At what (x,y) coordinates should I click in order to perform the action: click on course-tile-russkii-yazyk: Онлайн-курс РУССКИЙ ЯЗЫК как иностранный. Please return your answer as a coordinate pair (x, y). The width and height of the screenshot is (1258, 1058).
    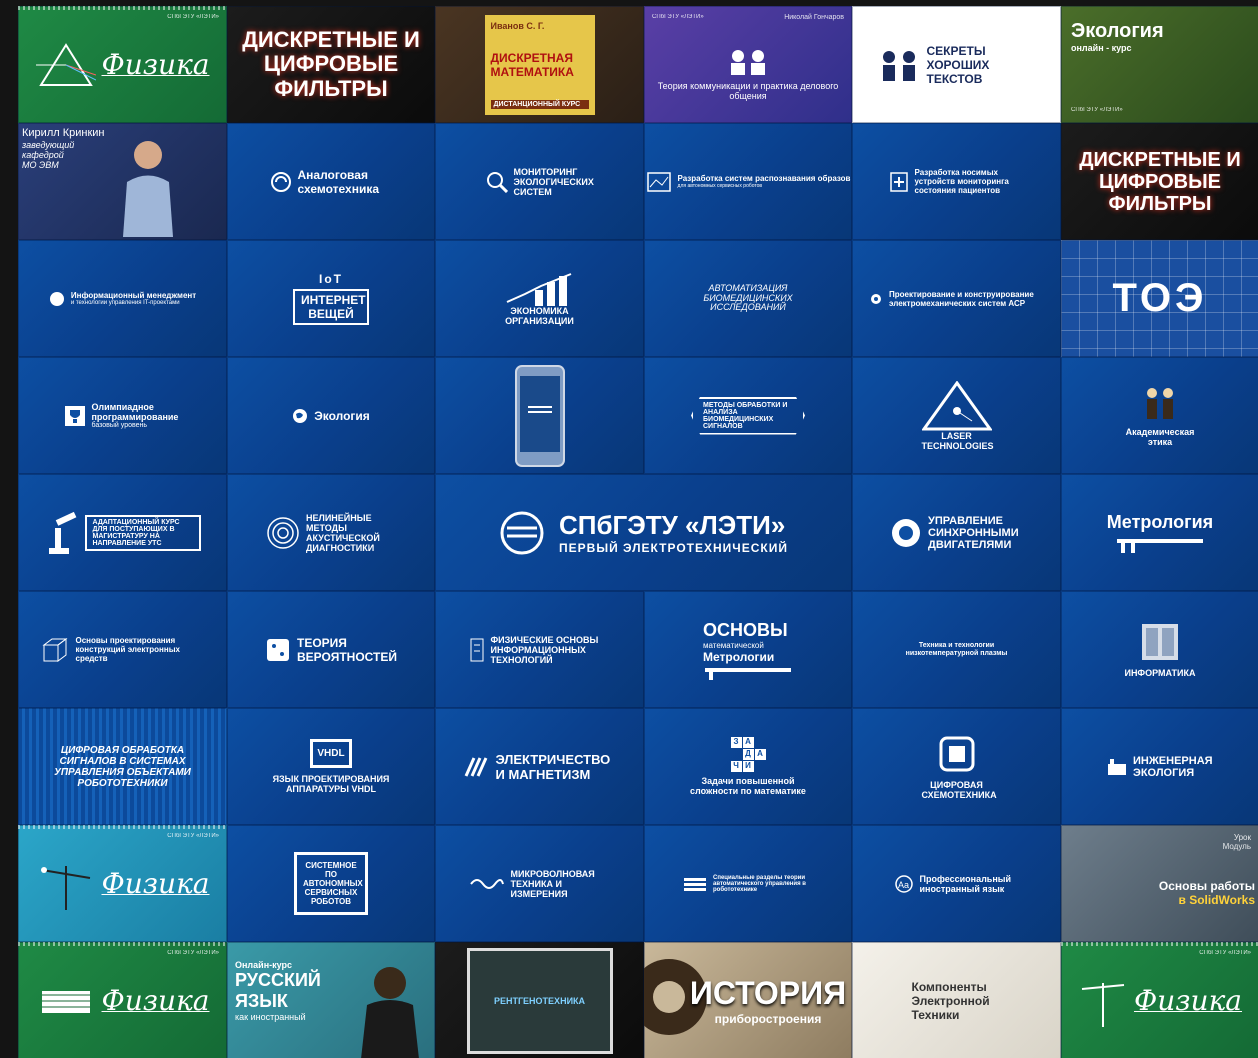
    Looking at the image, I should click on (331, 1000).